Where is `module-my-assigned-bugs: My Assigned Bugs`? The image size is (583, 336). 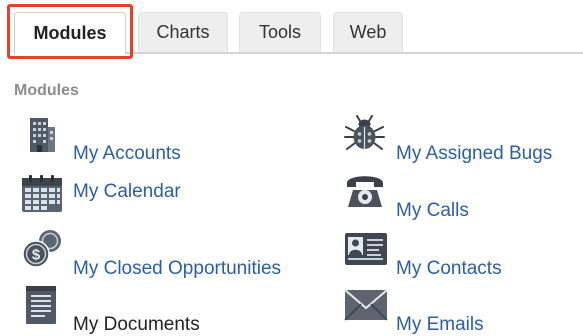 module-my-assigned-bugs: My Assigned Bugs is located at coordinates (459, 140).